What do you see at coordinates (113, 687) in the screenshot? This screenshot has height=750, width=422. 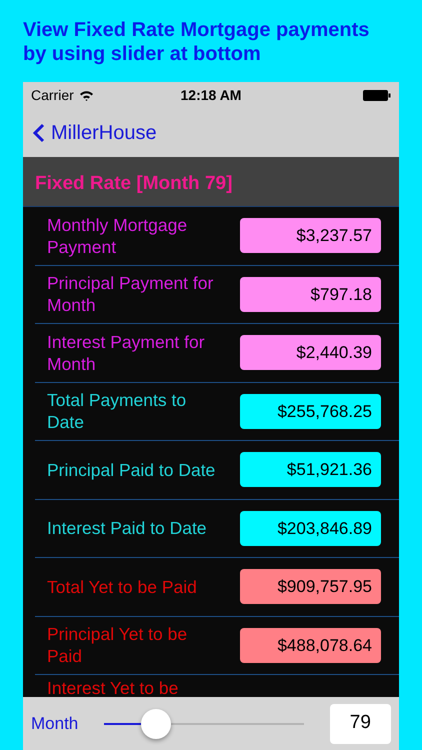 I see `row-label: Interest Yet to be` at bounding box center [113, 687].